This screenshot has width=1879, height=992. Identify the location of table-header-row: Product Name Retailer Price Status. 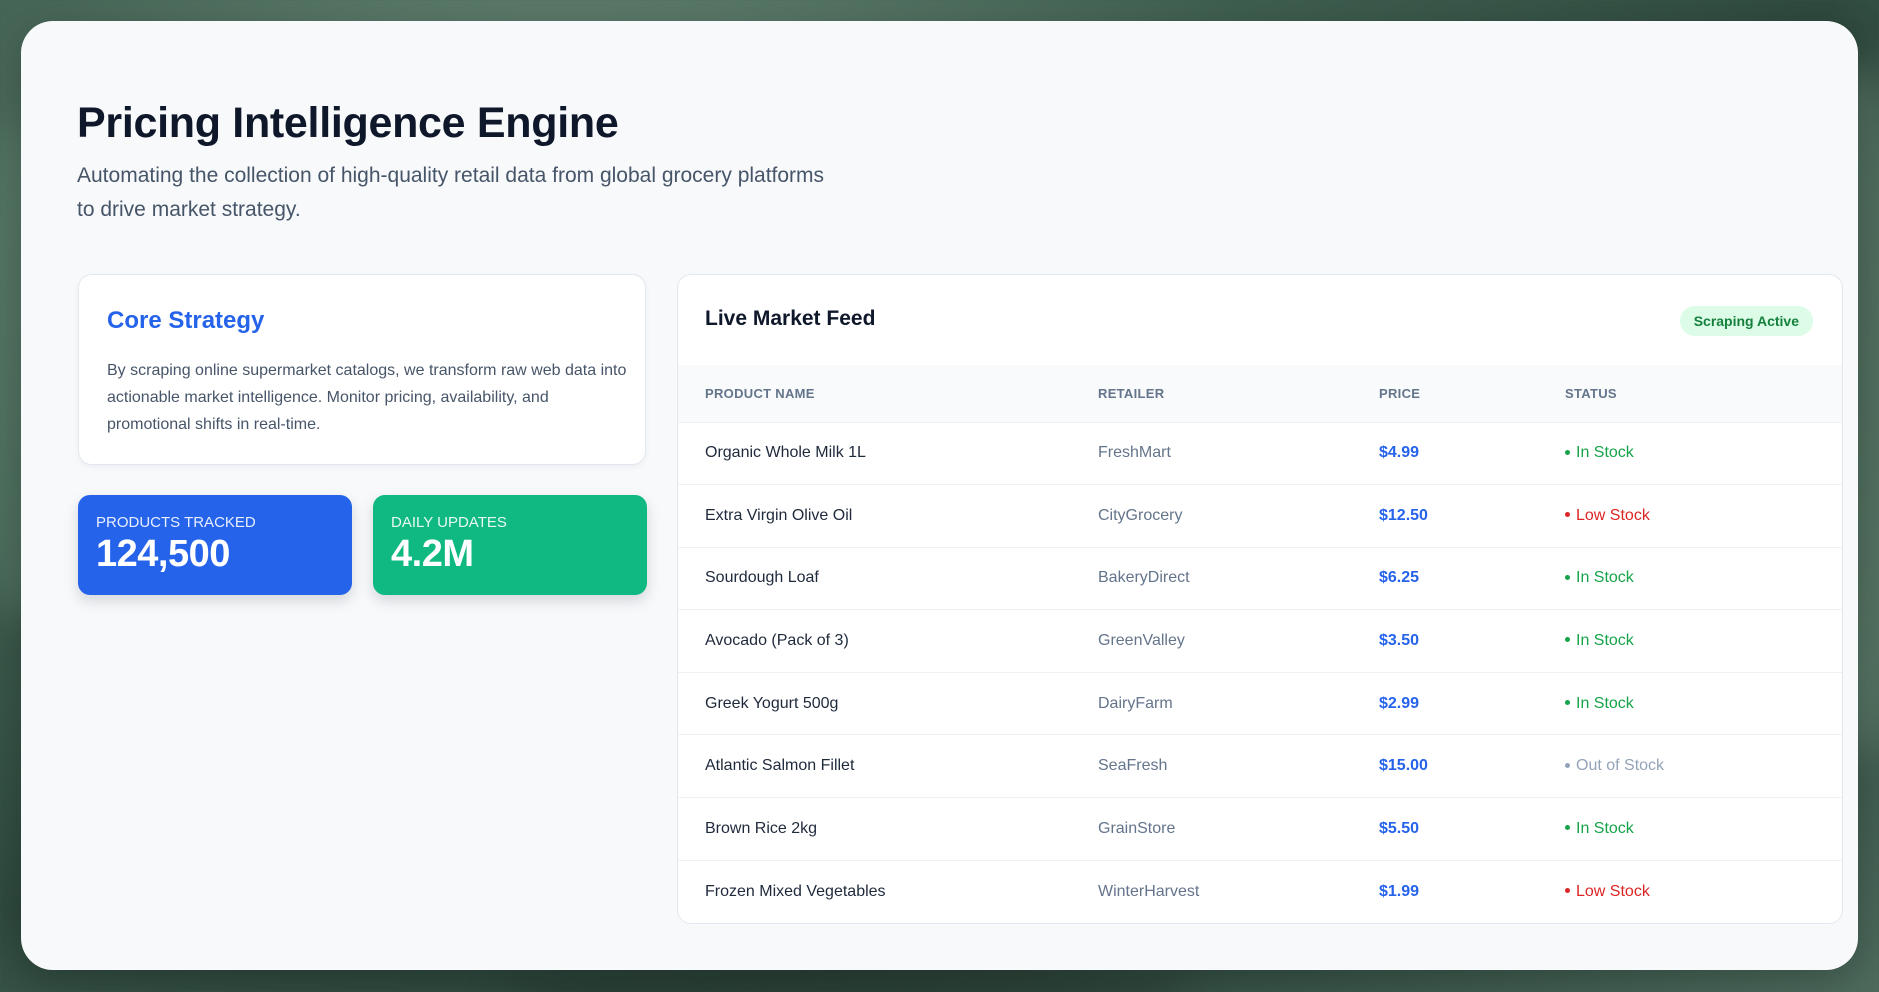
(1260, 393).